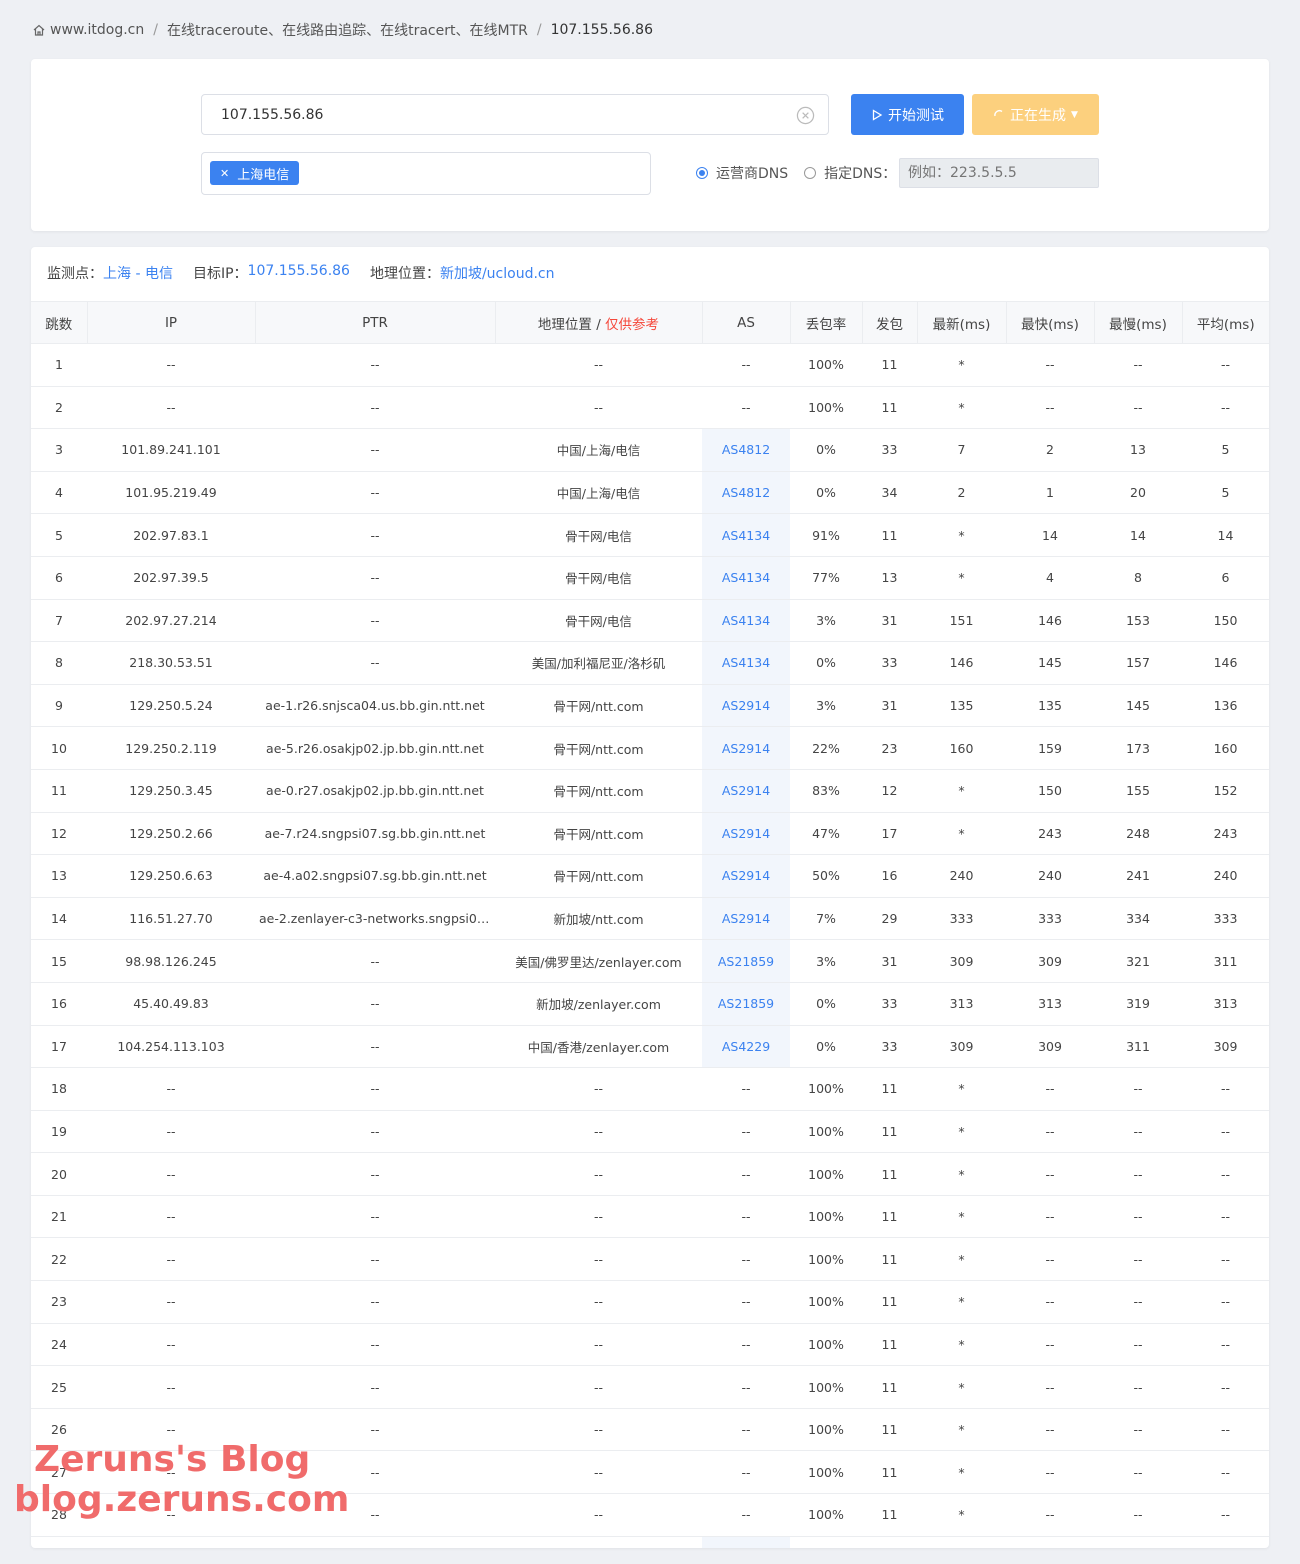 The width and height of the screenshot is (1300, 1564). I want to click on cell-as: AS4229, so click(746, 1047).